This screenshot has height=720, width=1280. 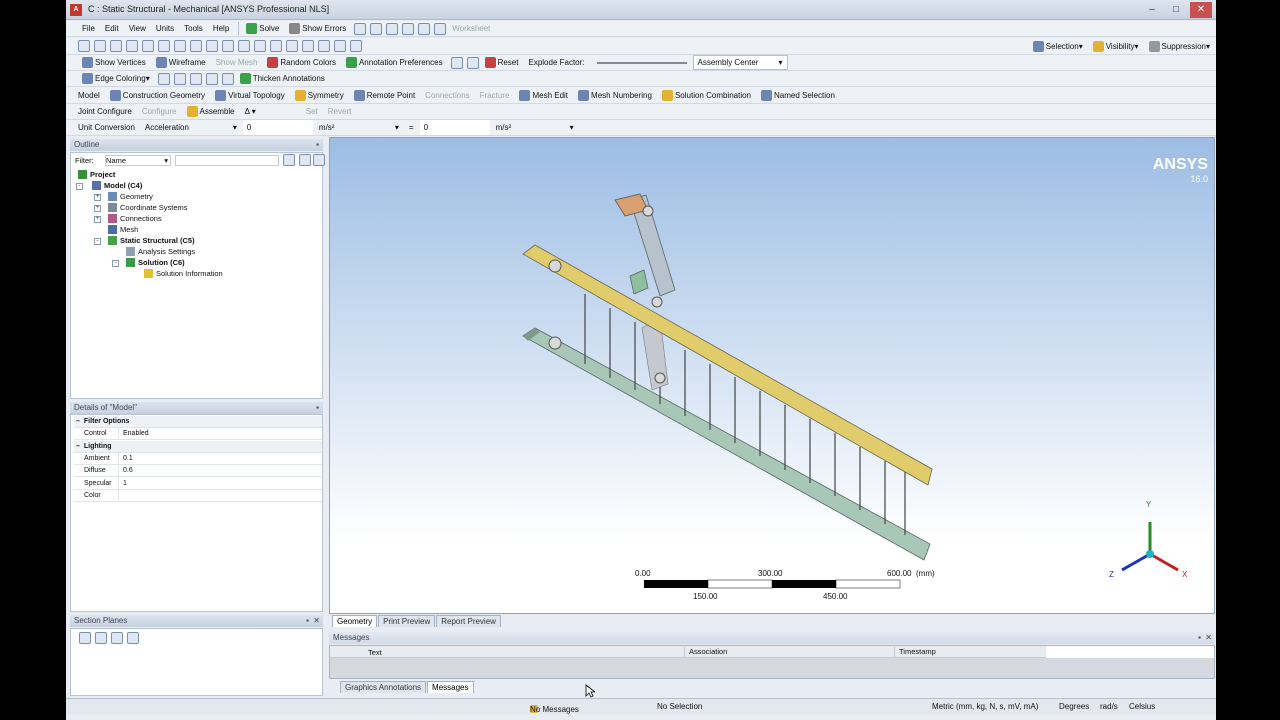 What do you see at coordinates (155, 262) in the screenshot?
I see `tree-item-solution: Solution (C6)` at bounding box center [155, 262].